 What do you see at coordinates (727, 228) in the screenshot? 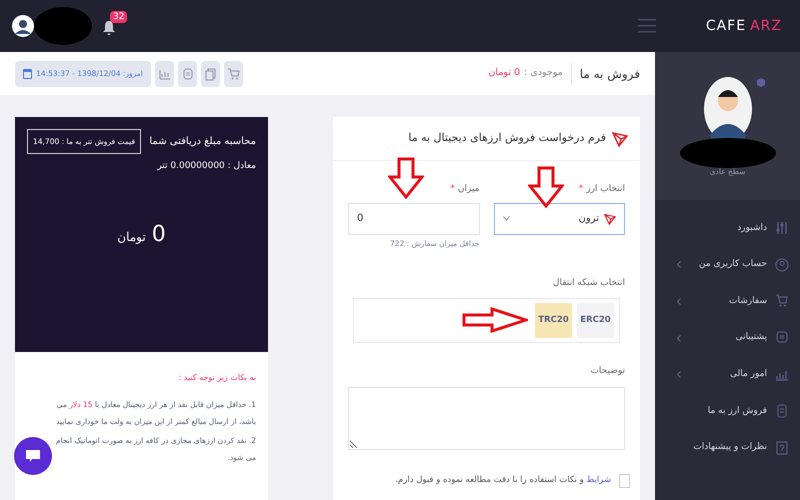
I see `sidebar-item: داشبورد` at bounding box center [727, 228].